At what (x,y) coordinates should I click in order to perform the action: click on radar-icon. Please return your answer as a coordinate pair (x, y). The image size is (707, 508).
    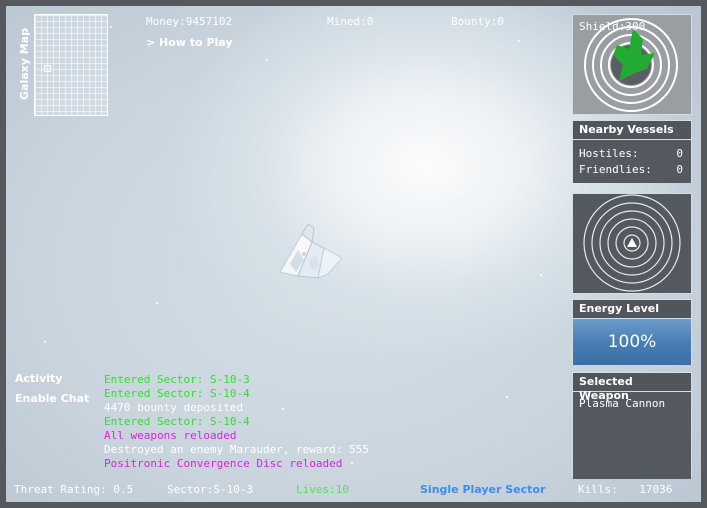
    Looking at the image, I should click on (632, 243).